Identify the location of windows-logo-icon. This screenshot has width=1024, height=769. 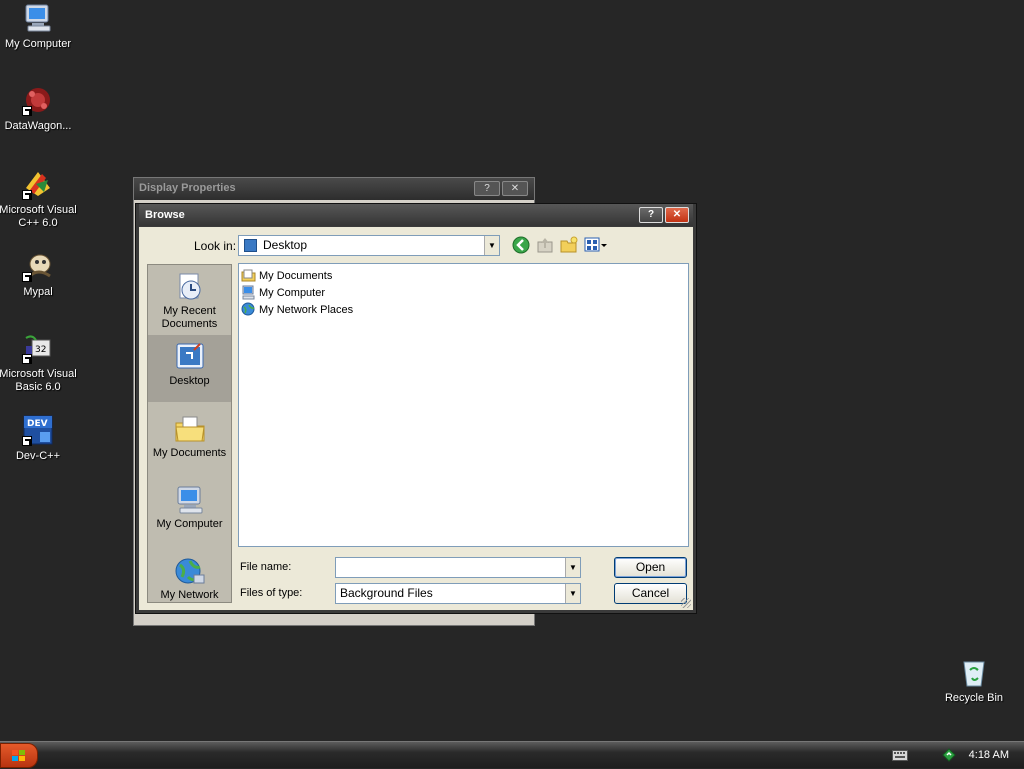
(19, 756).